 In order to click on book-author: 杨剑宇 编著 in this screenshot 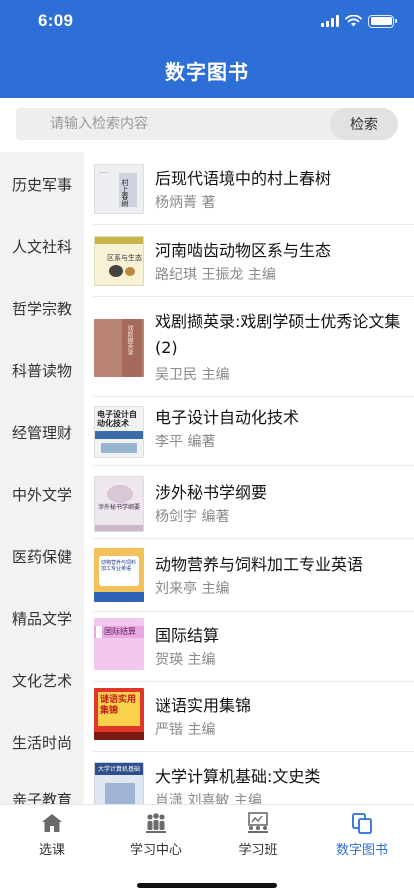, I will do `click(192, 517)`.